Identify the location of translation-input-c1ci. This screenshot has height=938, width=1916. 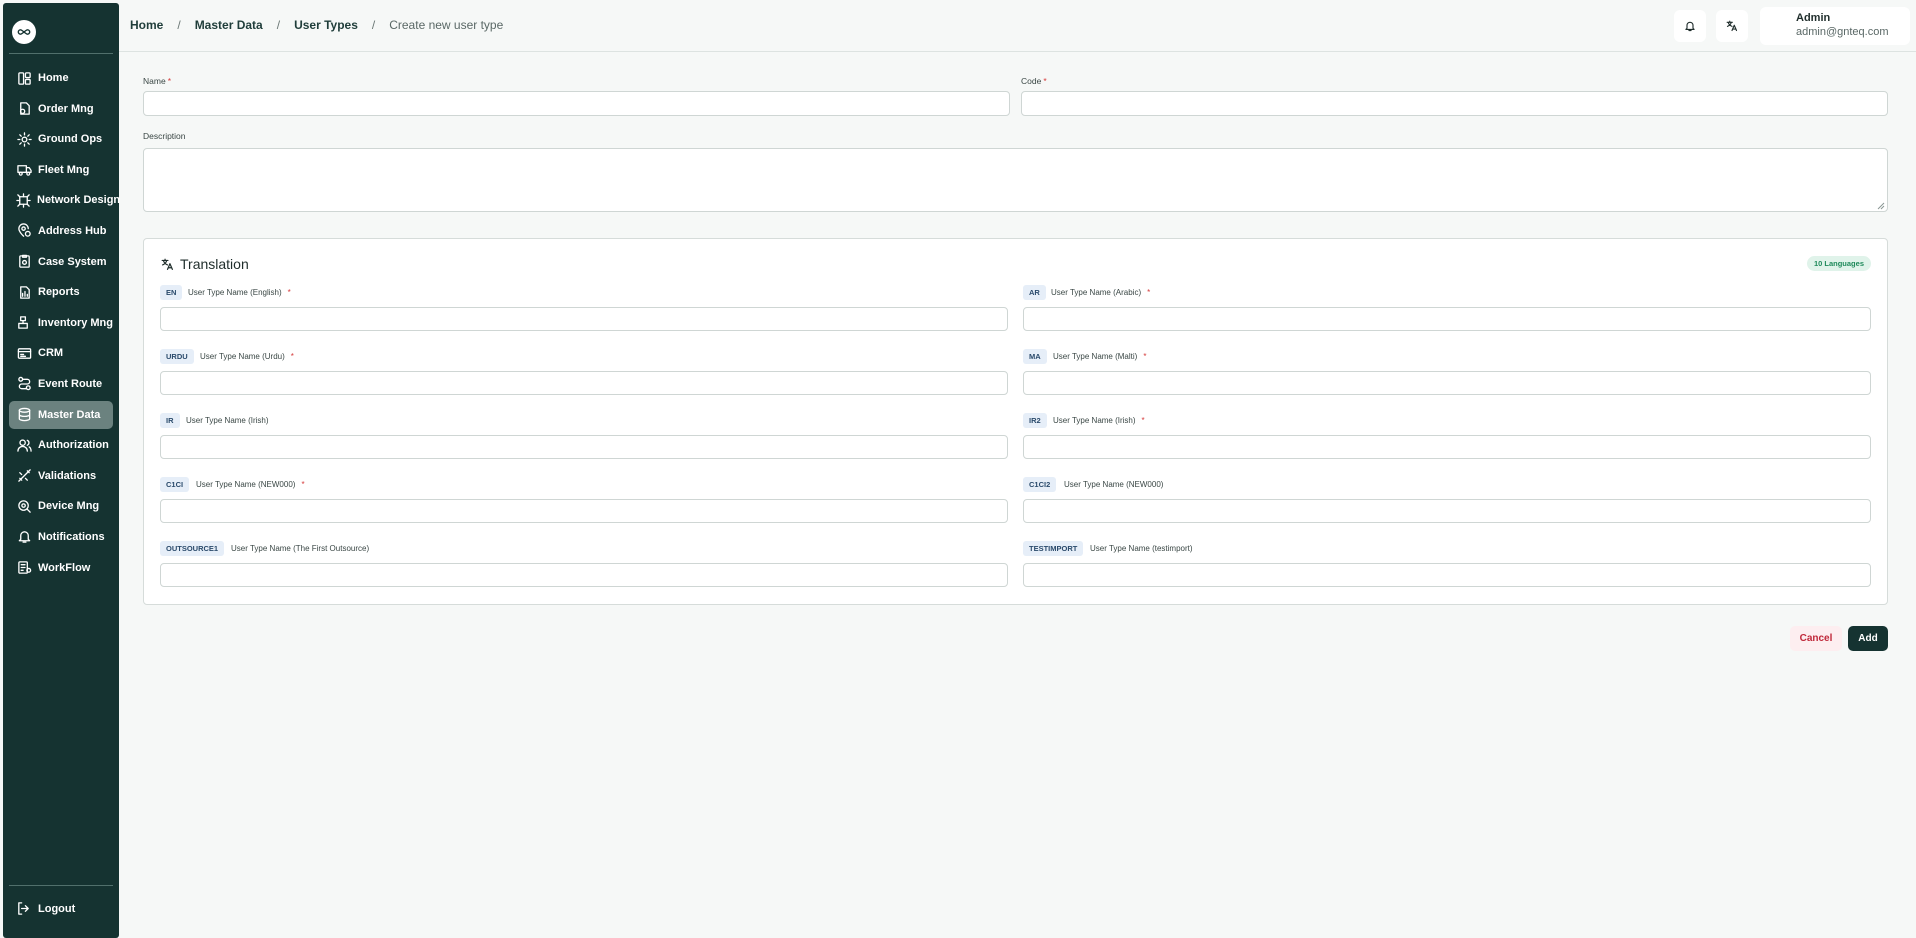
(584, 511).